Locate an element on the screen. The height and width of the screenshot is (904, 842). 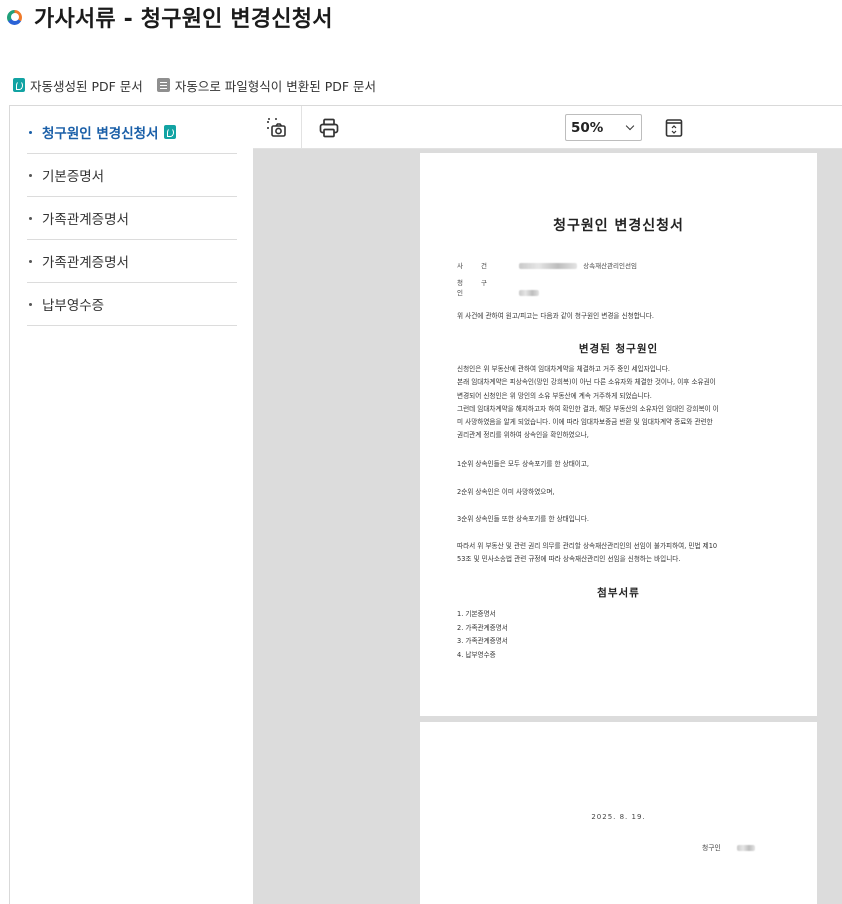
claimant-row: 청 구 인 is located at coordinates (500, 287).